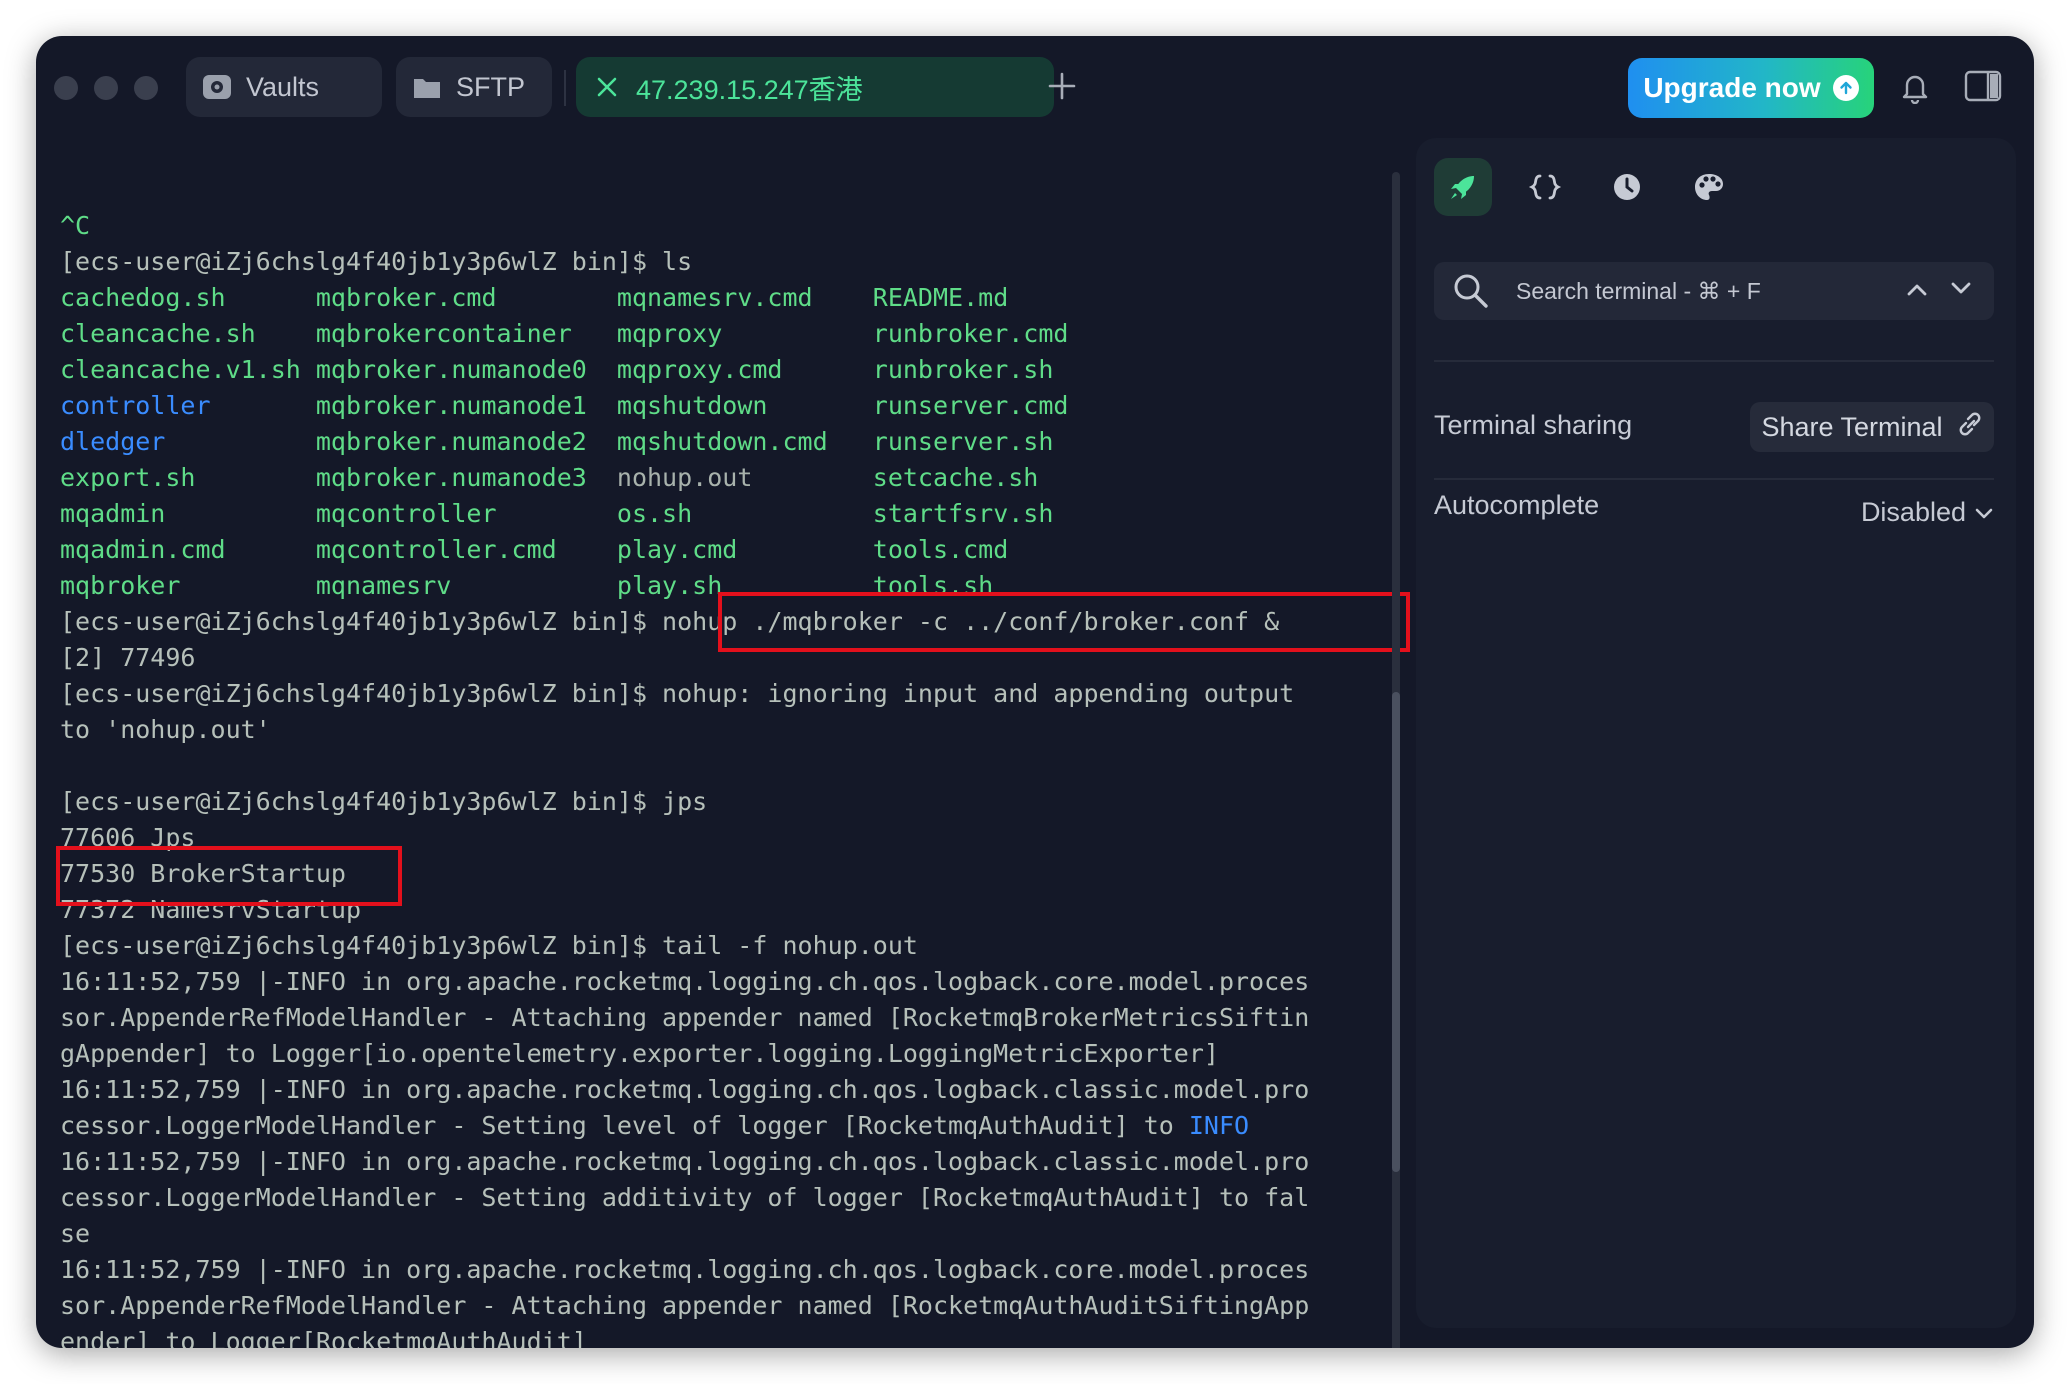 The image size is (2070, 1384). What do you see at coordinates (466, 549) in the screenshot?
I see `terminal-text-segment: mqcontroller.cmd` at bounding box center [466, 549].